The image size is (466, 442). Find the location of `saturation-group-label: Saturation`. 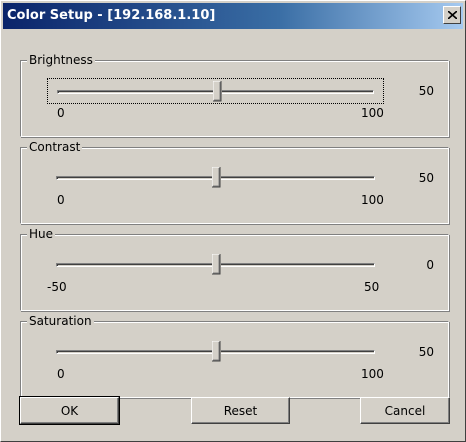

saturation-group-label: Saturation is located at coordinates (60, 321).